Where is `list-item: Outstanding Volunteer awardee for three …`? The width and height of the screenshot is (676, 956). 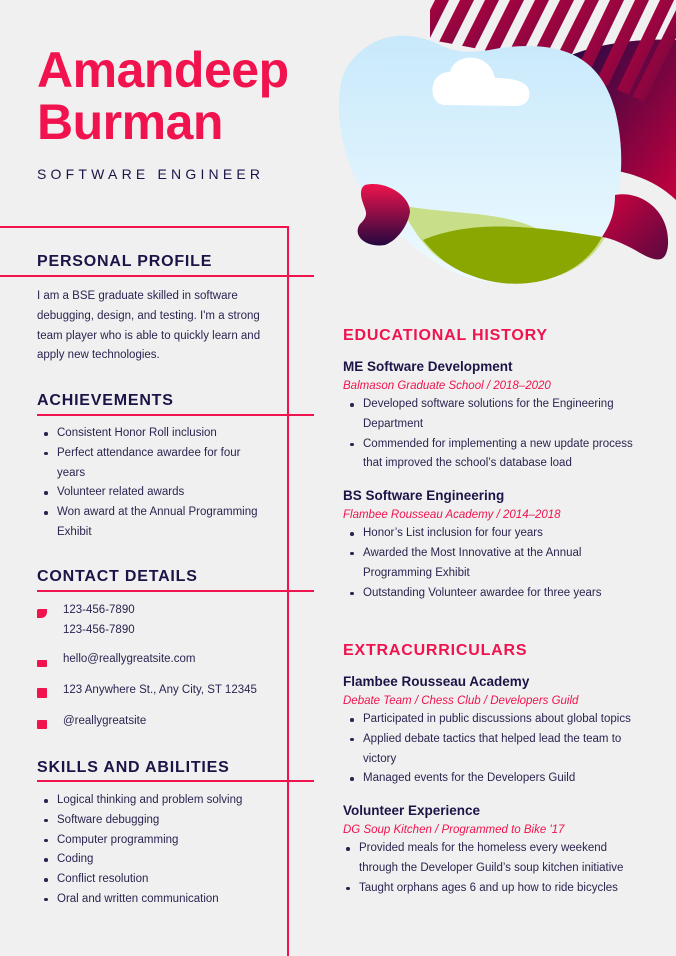 list-item: Outstanding Volunteer awardee for three … is located at coordinates (483, 594).